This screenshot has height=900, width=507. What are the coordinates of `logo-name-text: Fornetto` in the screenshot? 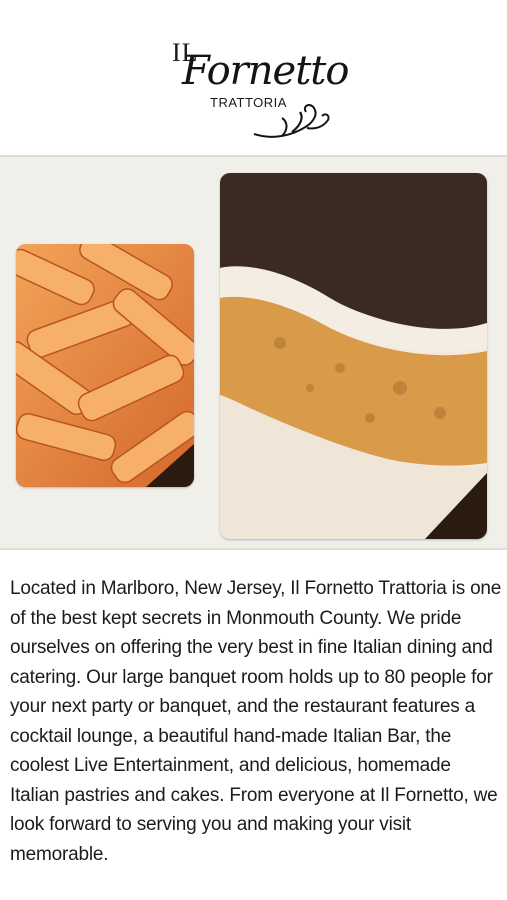 It's located at (265, 71).